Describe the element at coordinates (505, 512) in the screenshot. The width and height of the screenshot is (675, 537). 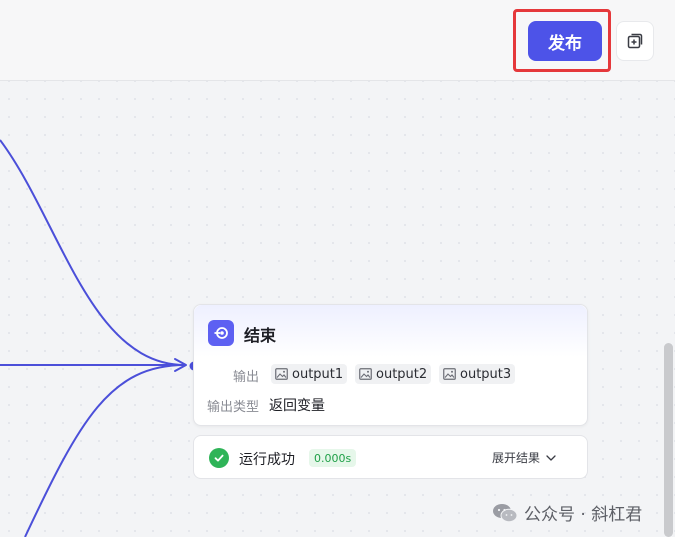
I see `wechat-icon` at that location.